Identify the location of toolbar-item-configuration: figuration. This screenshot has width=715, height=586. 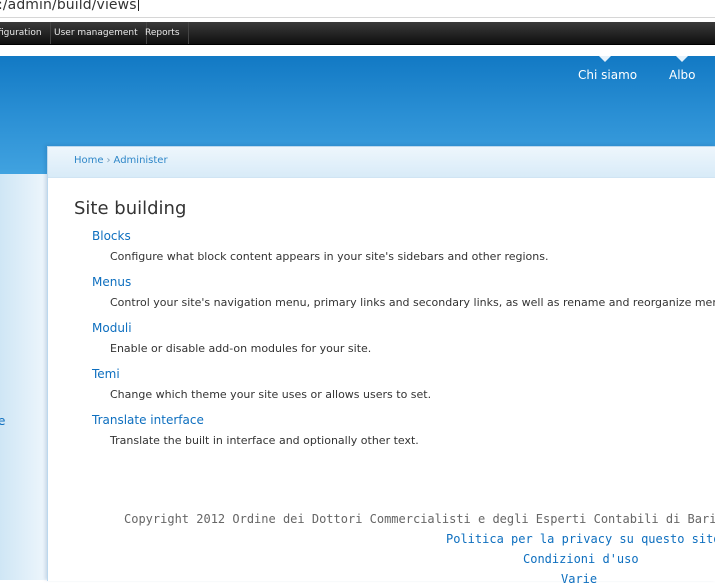
(25, 33).